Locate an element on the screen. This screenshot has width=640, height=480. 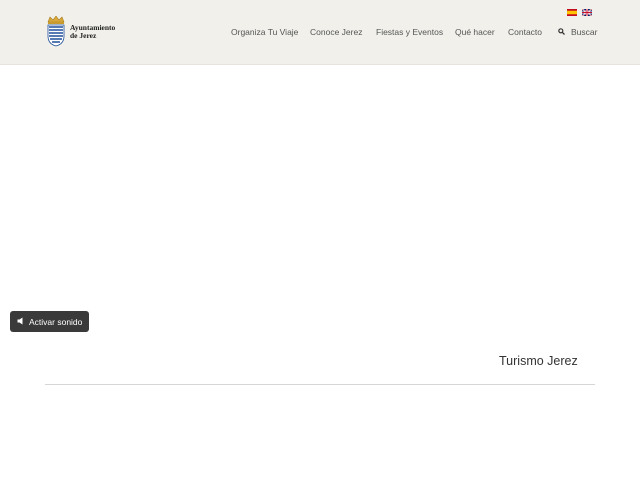
language-switcher is located at coordinates (580, 10).